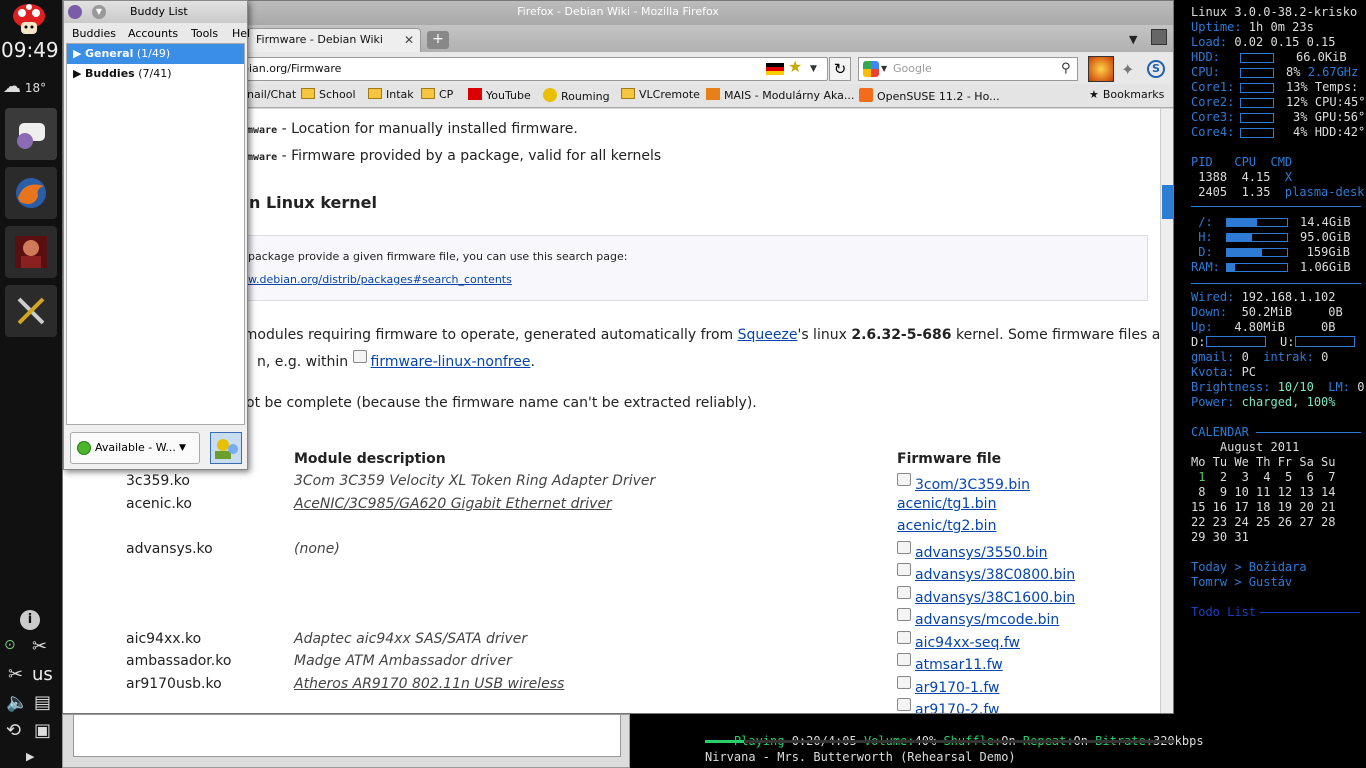 The image size is (1366, 768). I want to click on puzzle-icon: ✦, so click(1127, 69).